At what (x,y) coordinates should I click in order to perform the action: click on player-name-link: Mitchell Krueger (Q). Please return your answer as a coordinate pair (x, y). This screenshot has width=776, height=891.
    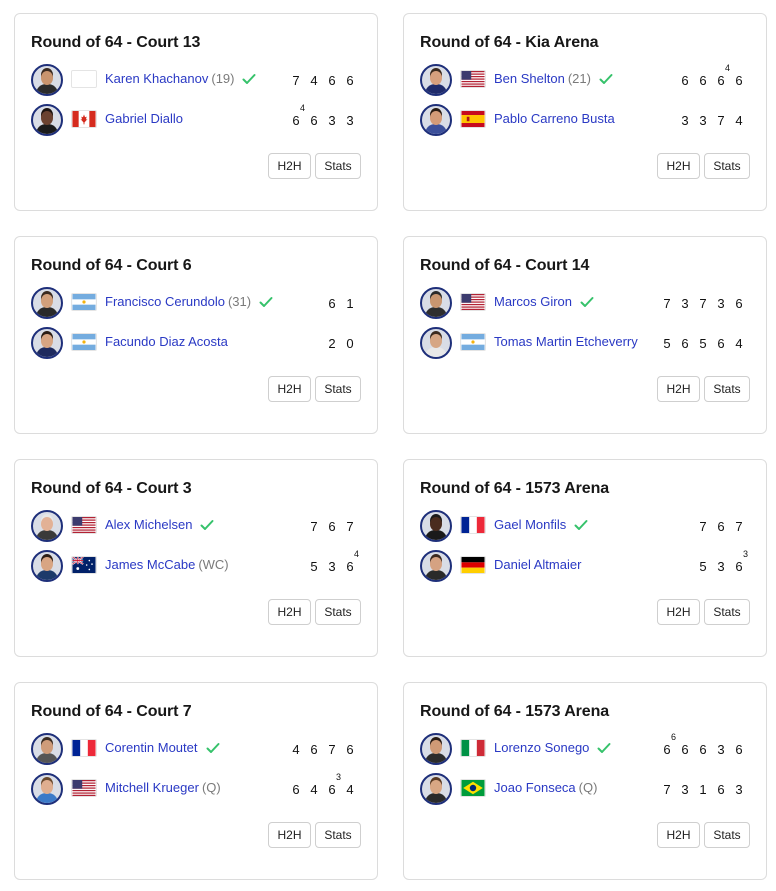
    Looking at the image, I should click on (163, 787).